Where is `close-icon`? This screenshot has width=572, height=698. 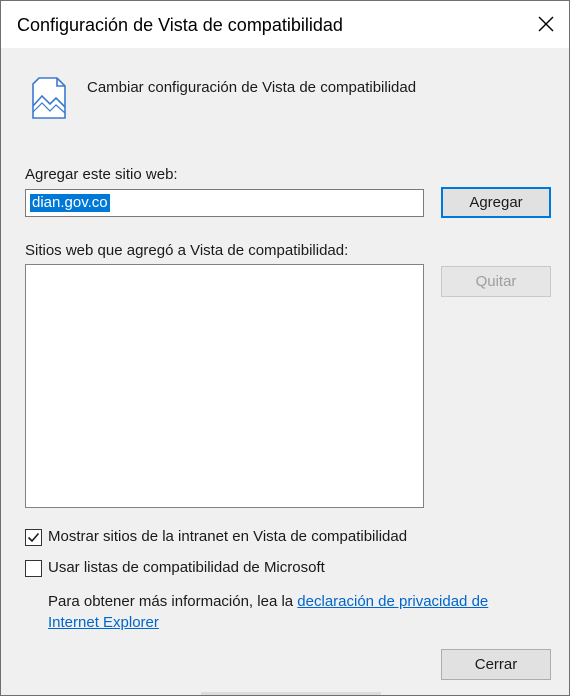
close-icon is located at coordinates (546, 24).